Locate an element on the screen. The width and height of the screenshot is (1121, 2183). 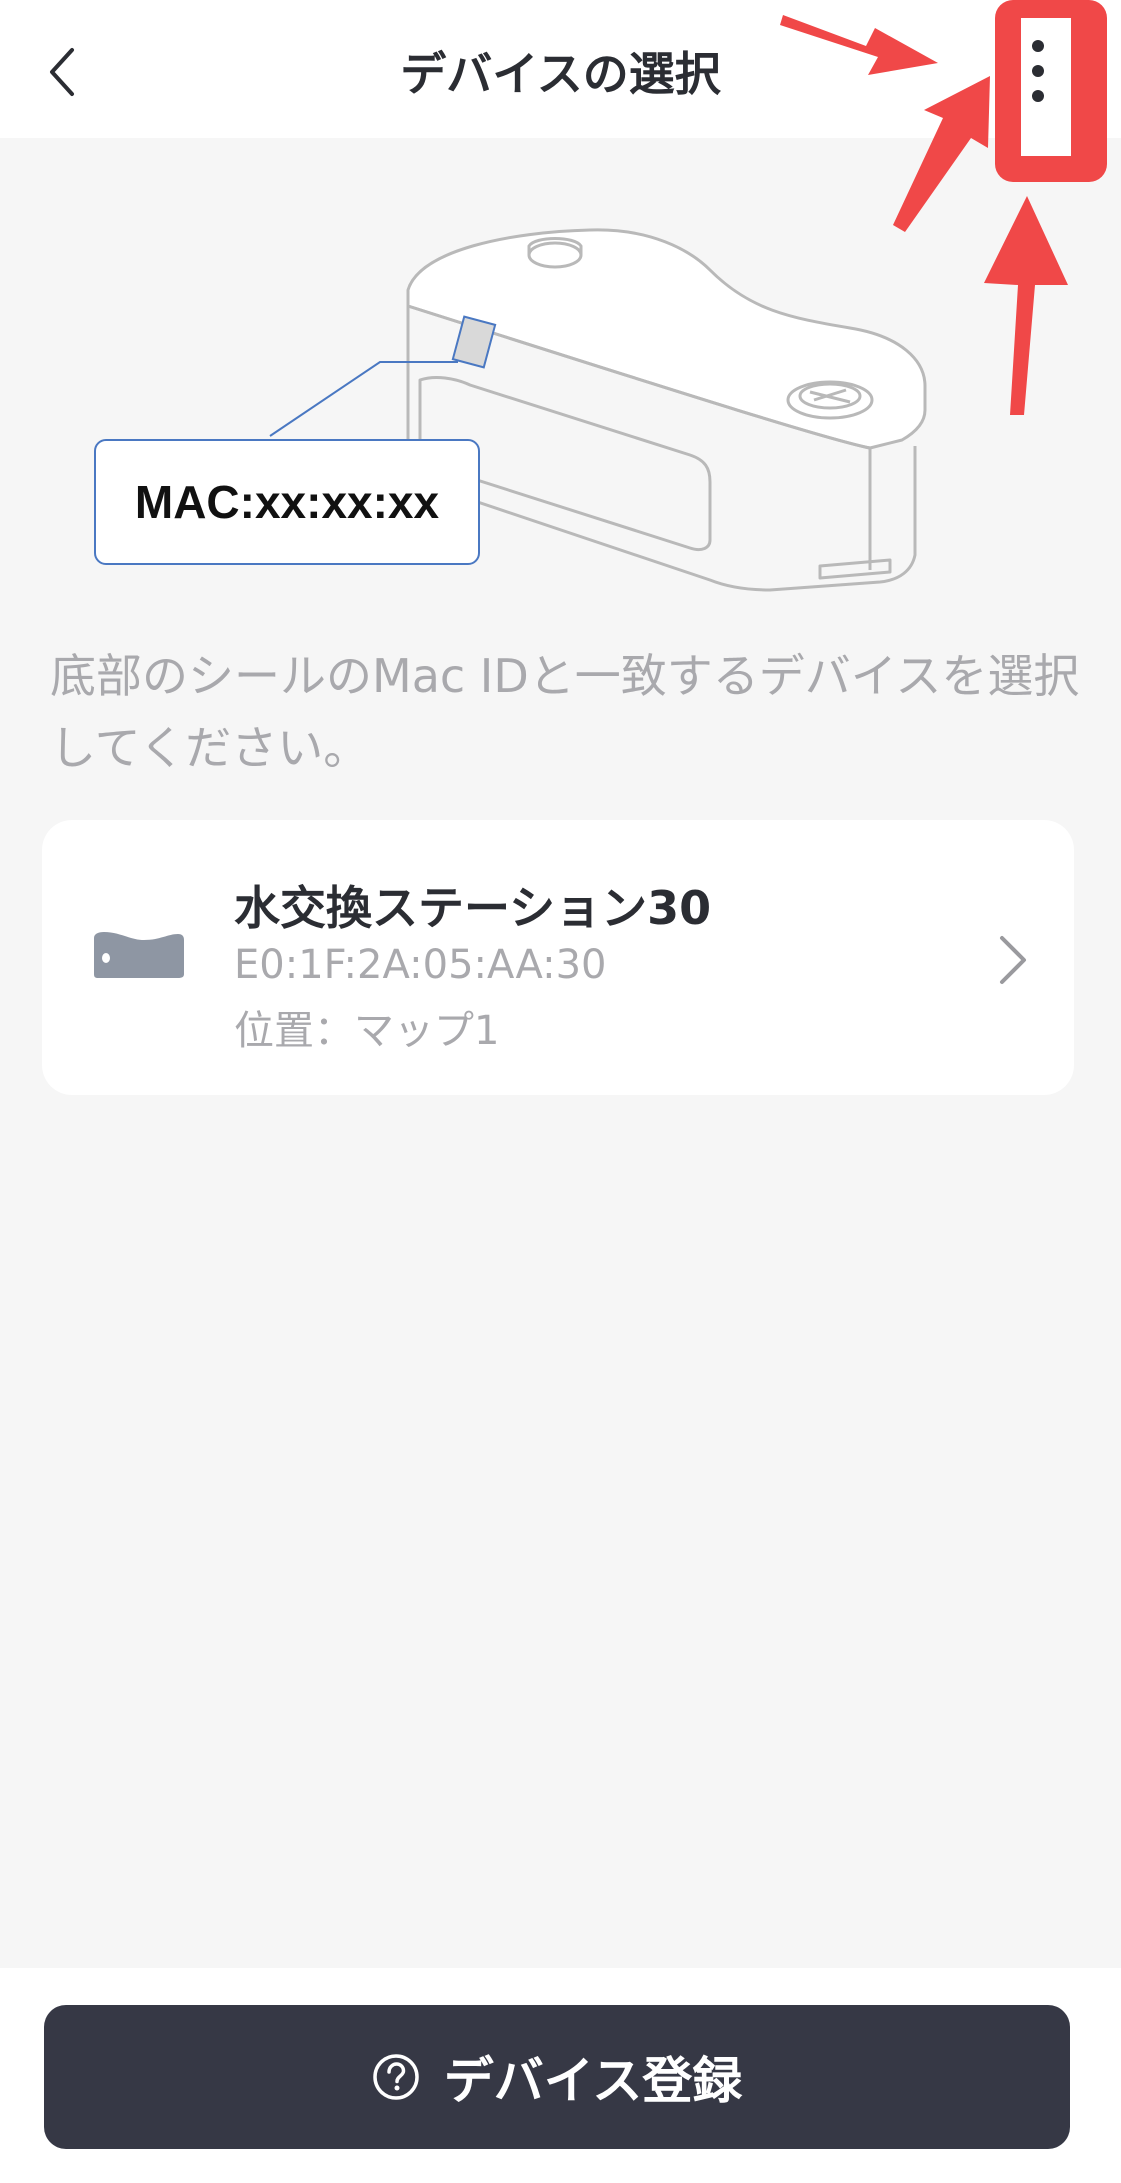
register-device-button: デバイス登録 is located at coordinates (557, 2077).